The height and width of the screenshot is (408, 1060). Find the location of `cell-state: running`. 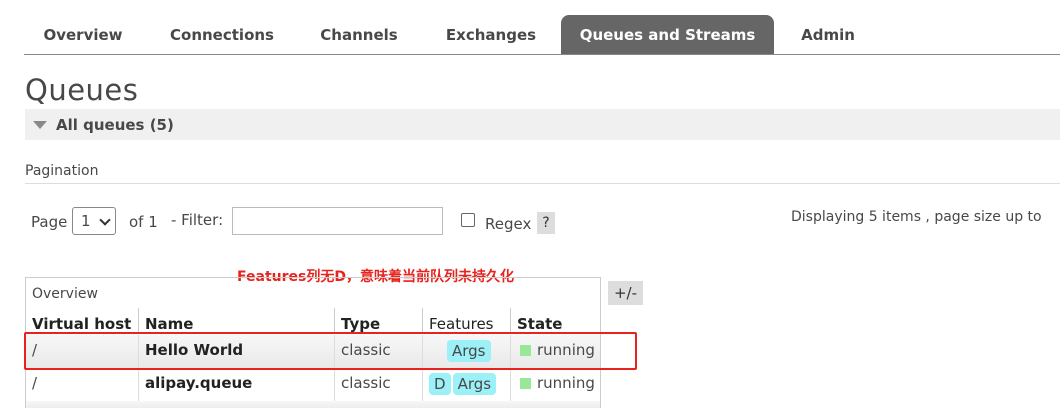

cell-state: running is located at coordinates (555, 384).